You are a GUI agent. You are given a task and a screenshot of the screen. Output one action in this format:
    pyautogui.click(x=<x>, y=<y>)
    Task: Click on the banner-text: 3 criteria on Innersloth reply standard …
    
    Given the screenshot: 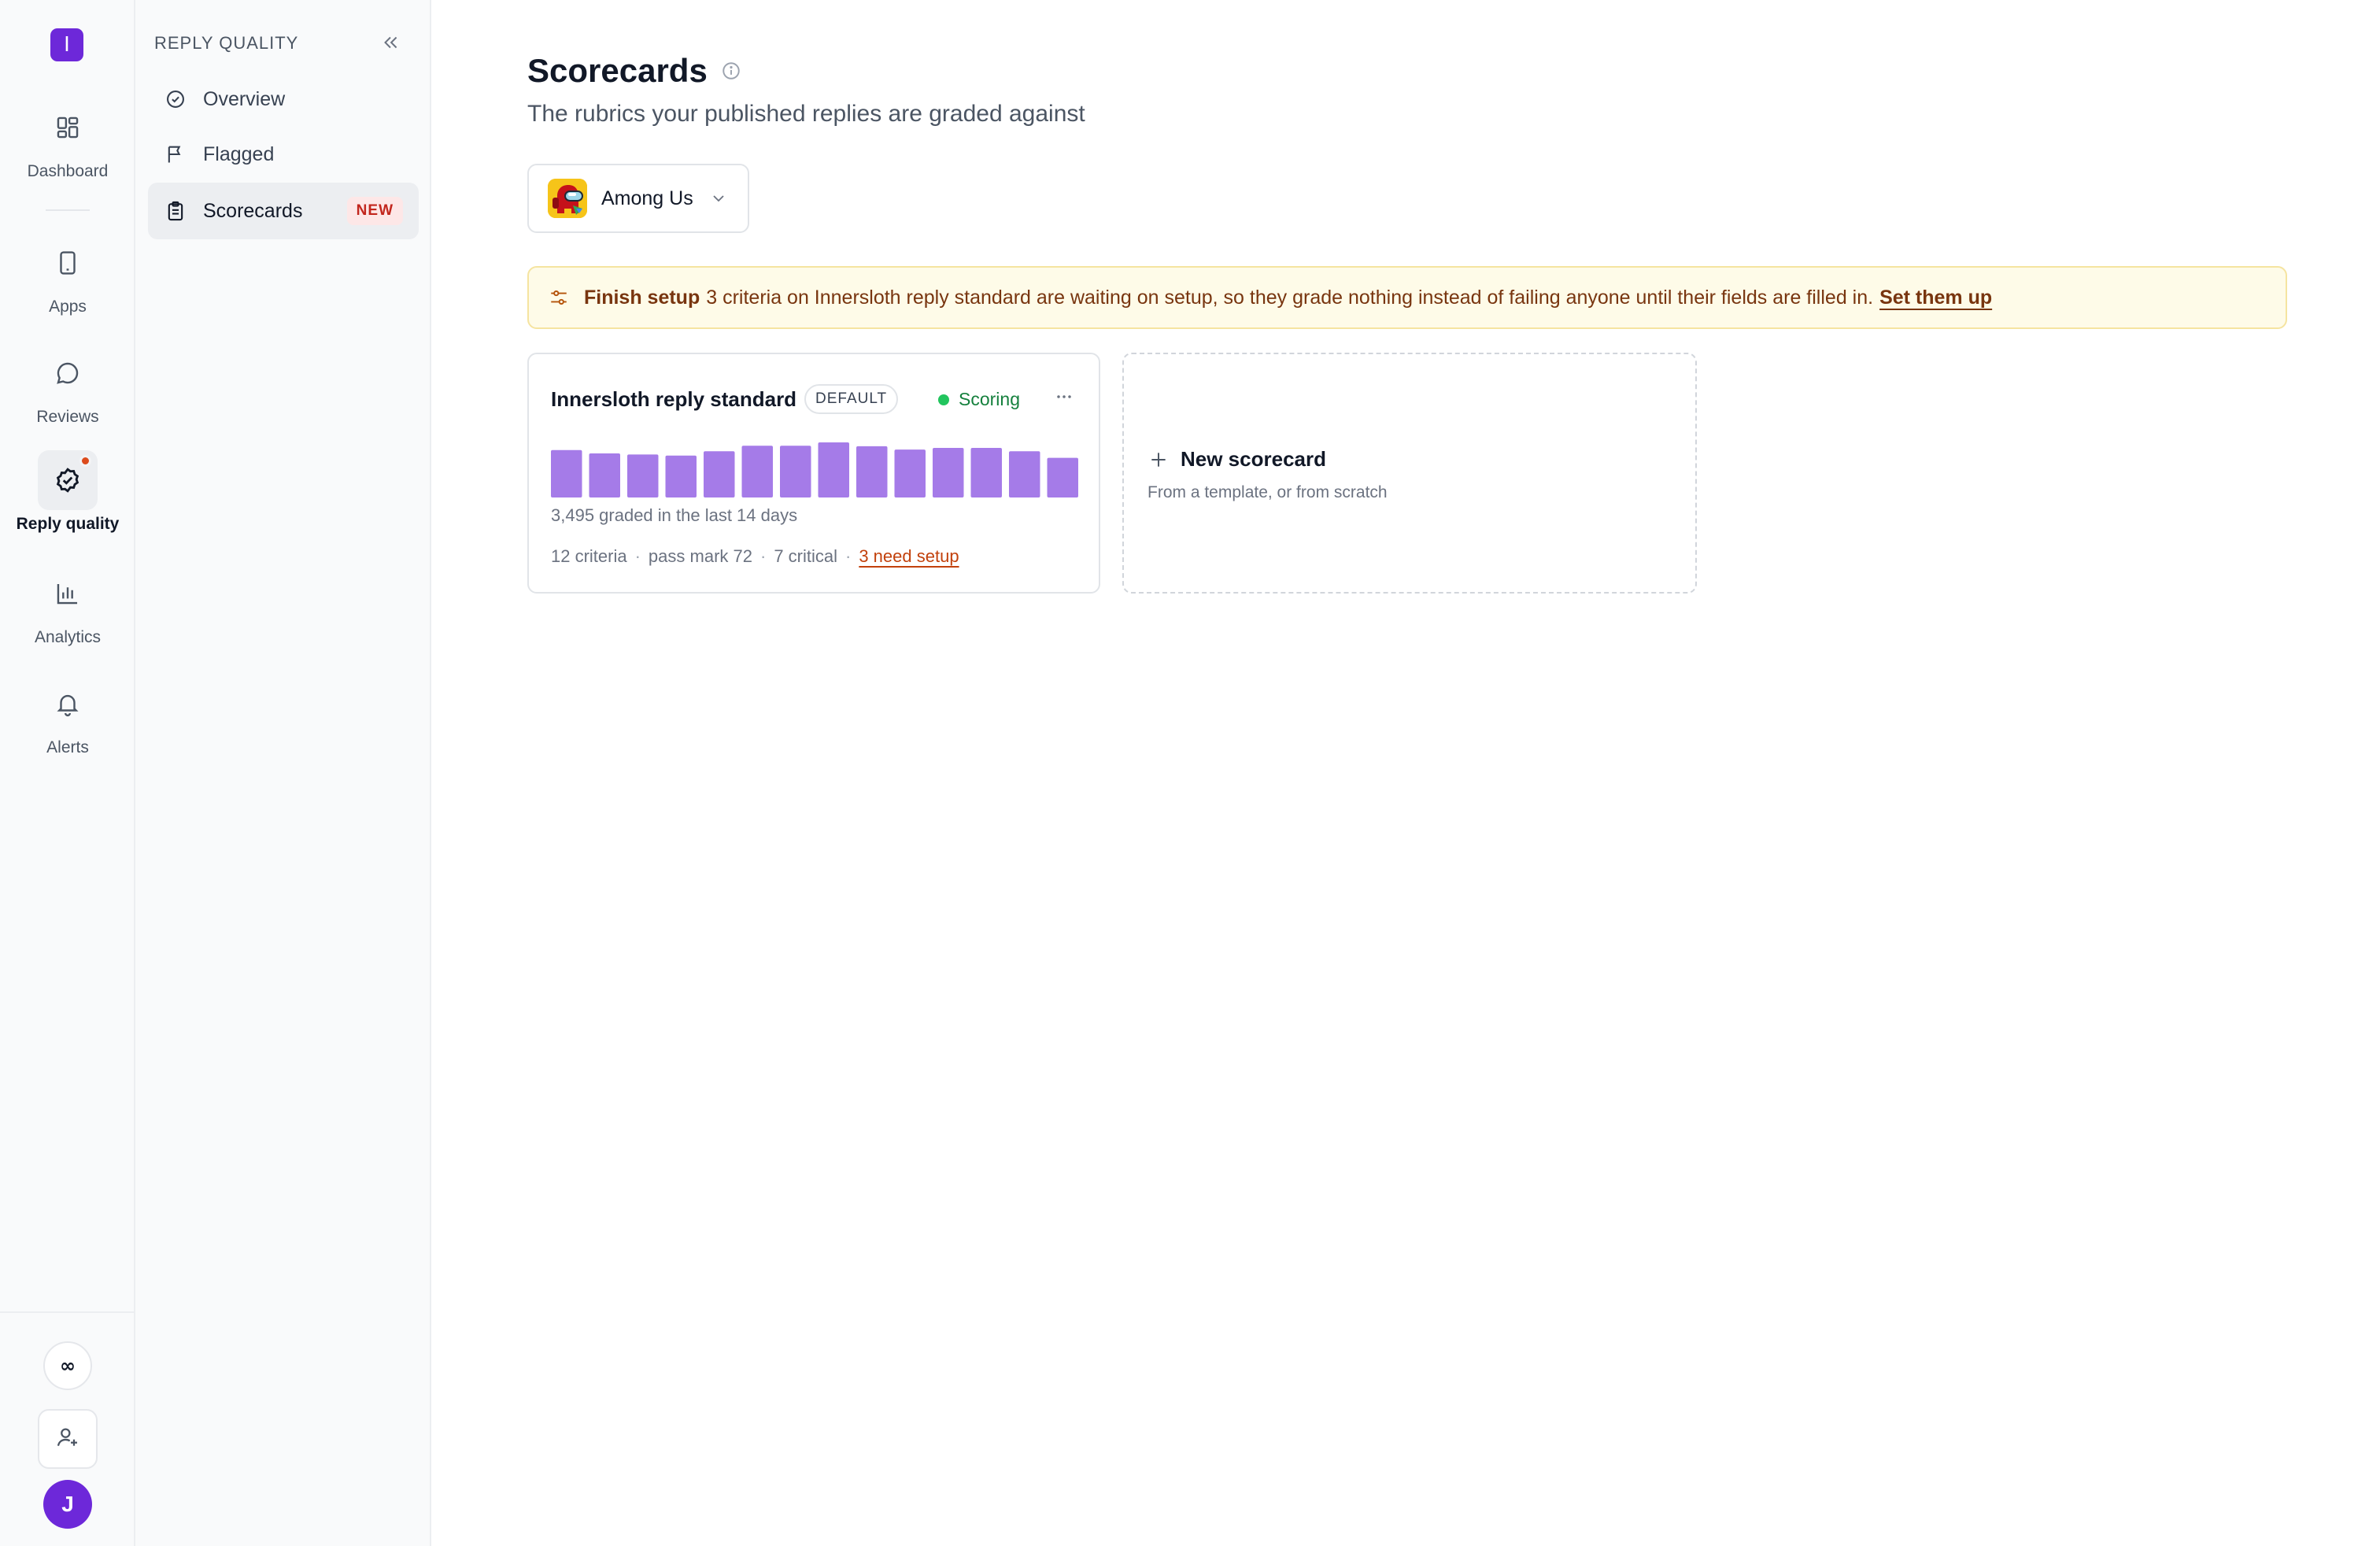 What is the action you would take?
    pyautogui.click(x=1290, y=297)
    